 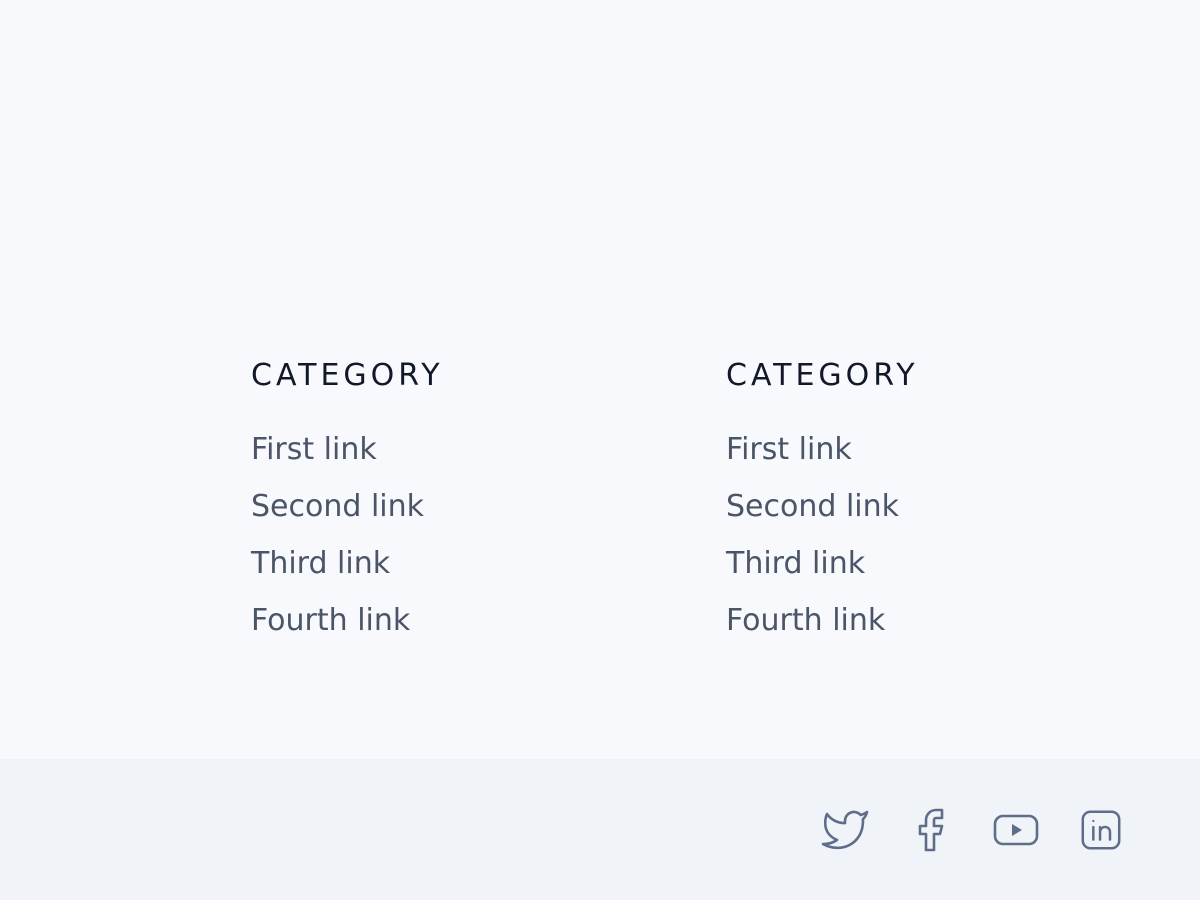 I want to click on youtube-icon, so click(x=1016, y=830).